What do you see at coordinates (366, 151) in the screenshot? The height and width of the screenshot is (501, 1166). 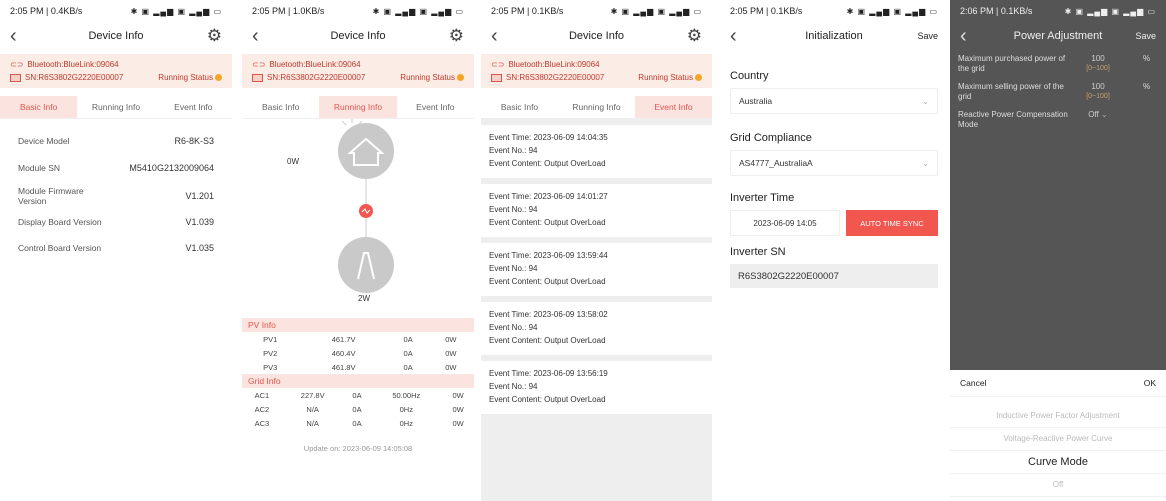 I see `home-node` at bounding box center [366, 151].